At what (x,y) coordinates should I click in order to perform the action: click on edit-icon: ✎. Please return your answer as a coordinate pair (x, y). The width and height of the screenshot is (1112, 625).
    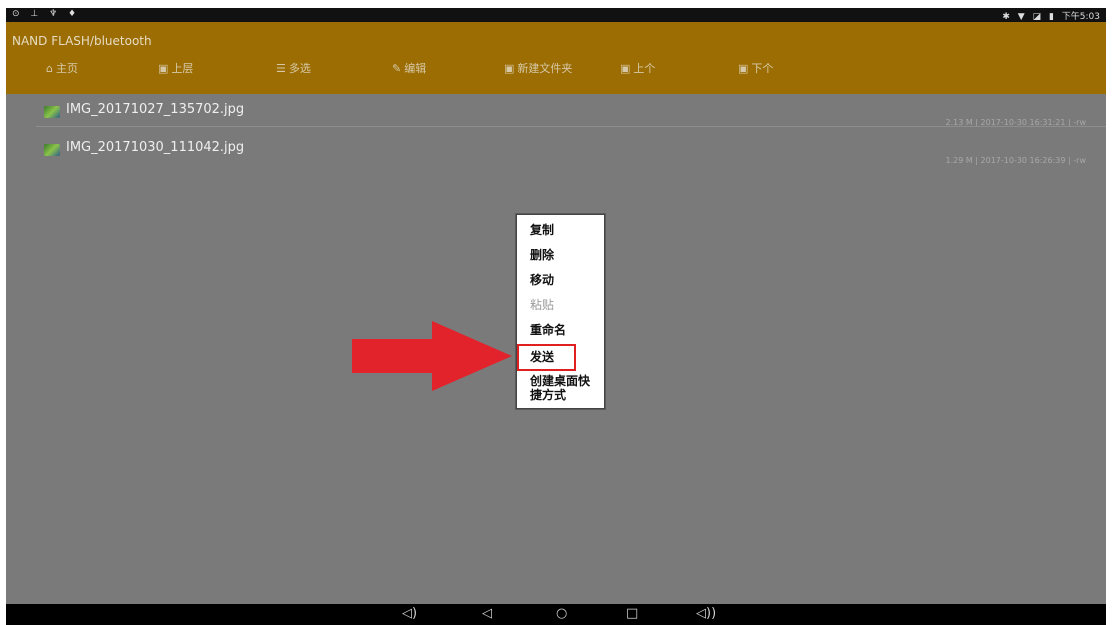
    Looking at the image, I should click on (397, 68).